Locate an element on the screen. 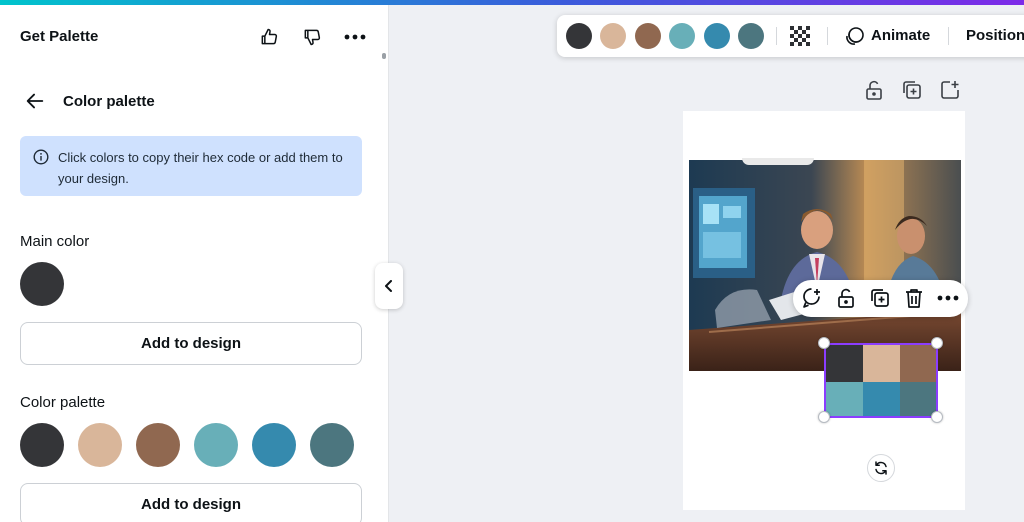 This screenshot has width=1024, height=522. thumbs-up-button is located at coordinates (269, 37).